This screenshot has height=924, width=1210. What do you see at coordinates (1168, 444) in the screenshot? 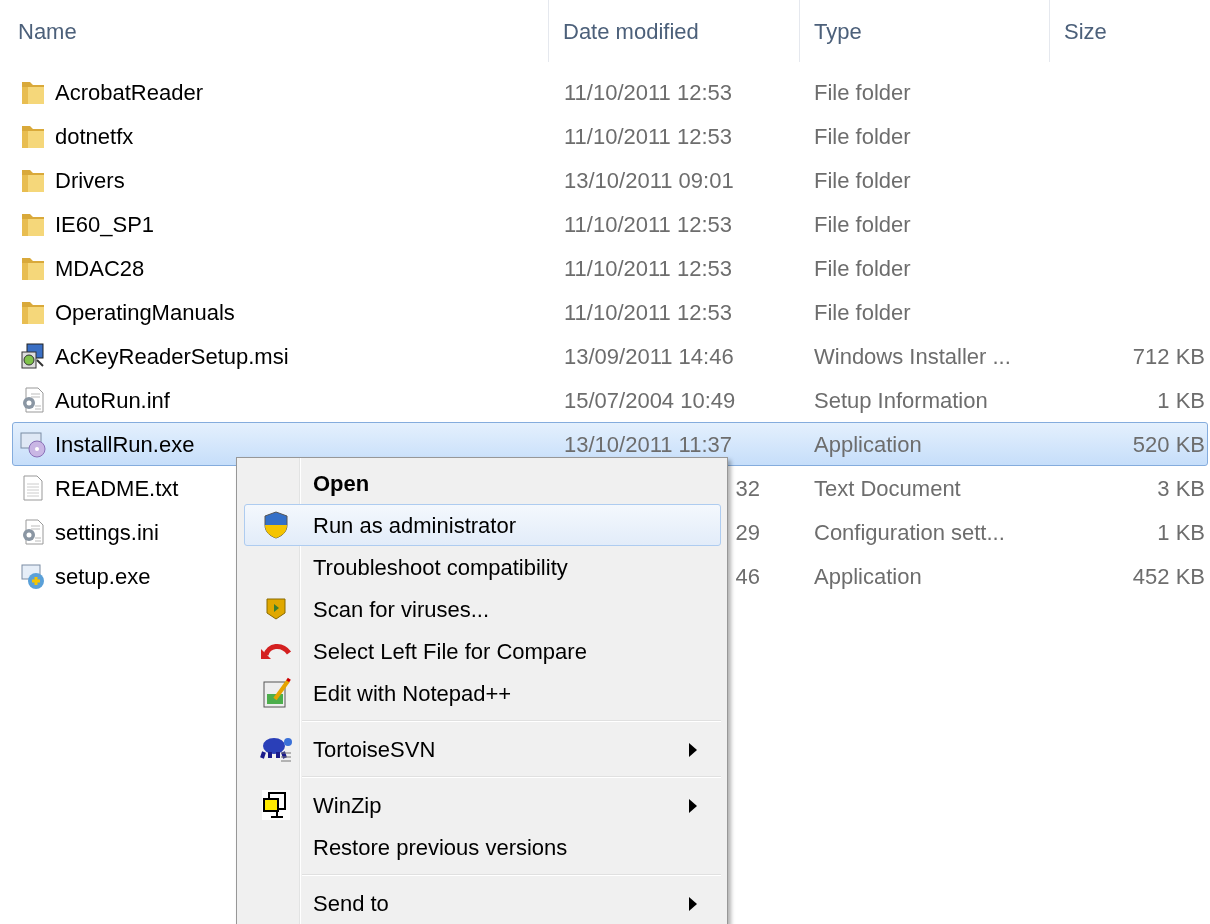
I see `file-size: 520 KB` at bounding box center [1168, 444].